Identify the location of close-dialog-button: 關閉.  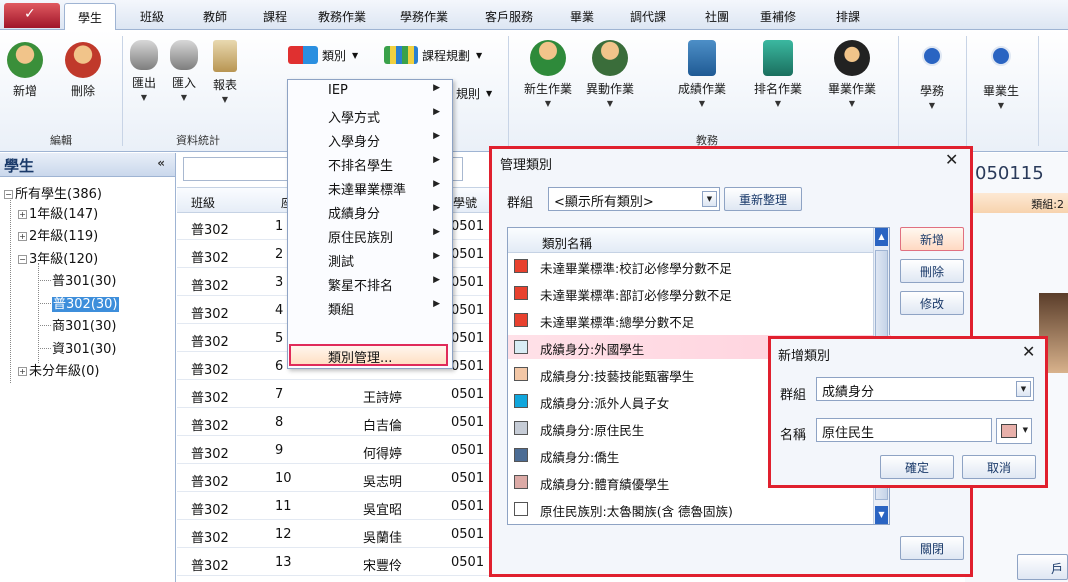
(932, 548).